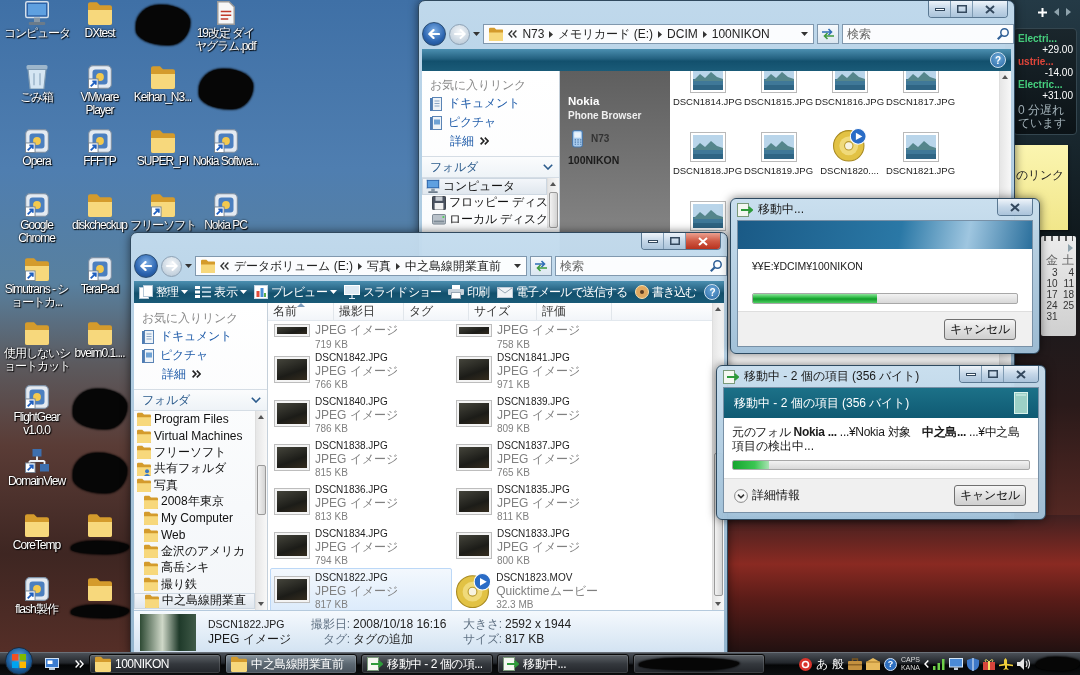  I want to click on signal-bars-icon, so click(939, 664).